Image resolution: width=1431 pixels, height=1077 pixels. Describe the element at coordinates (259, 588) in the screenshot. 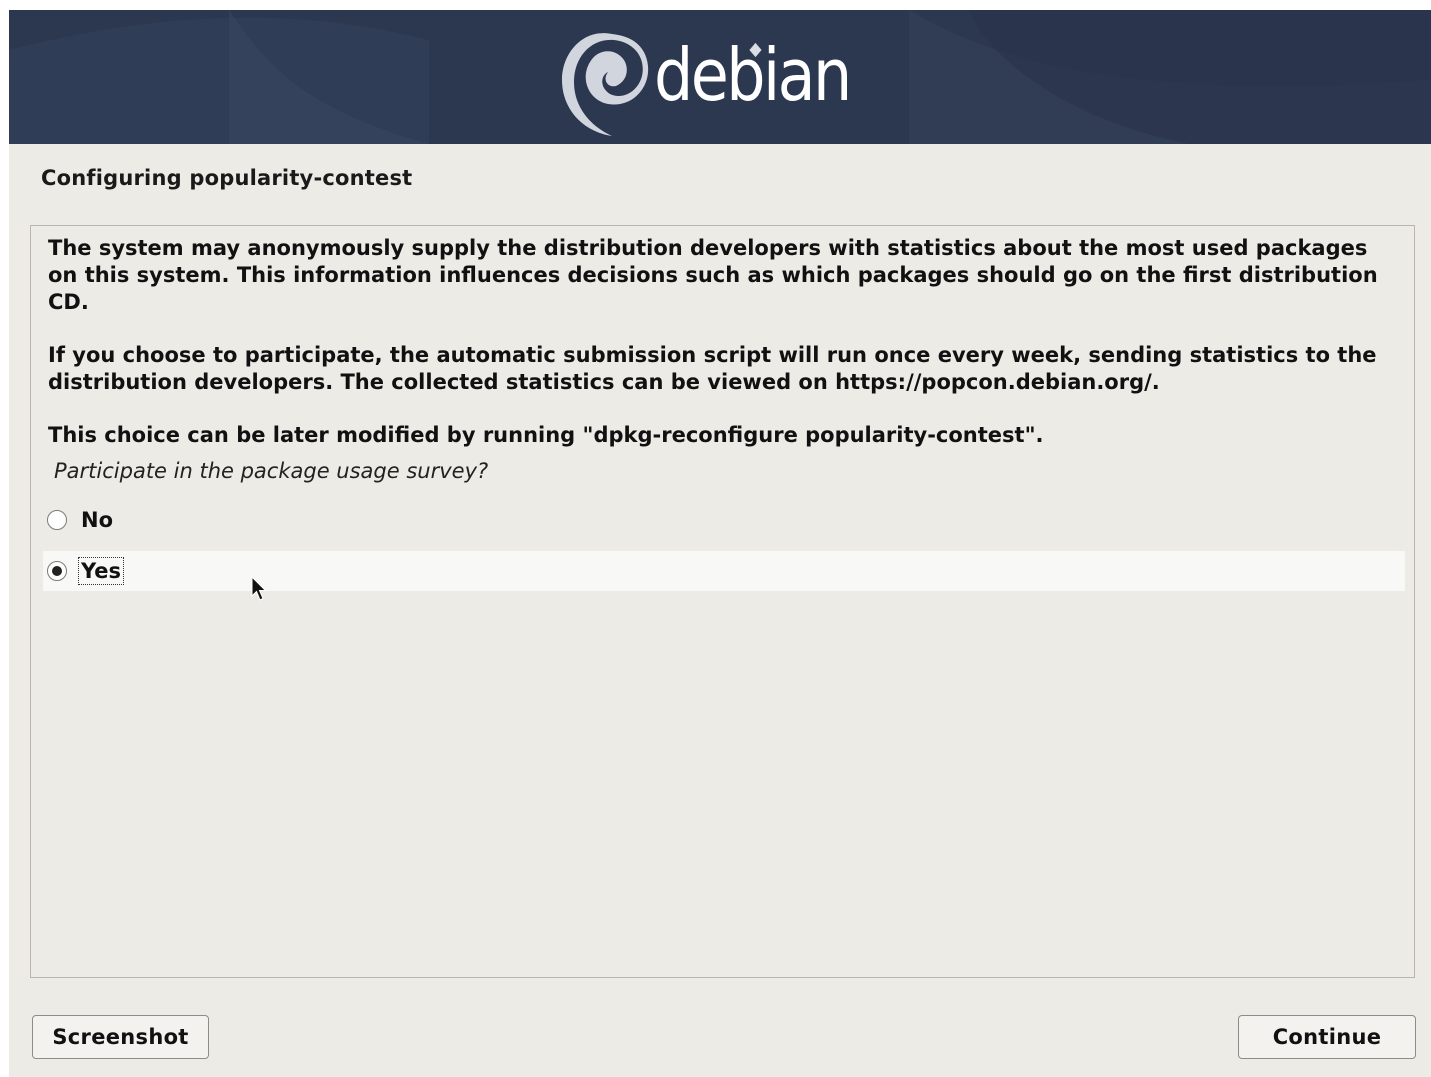

I see `mouse-pointer-icon` at that location.